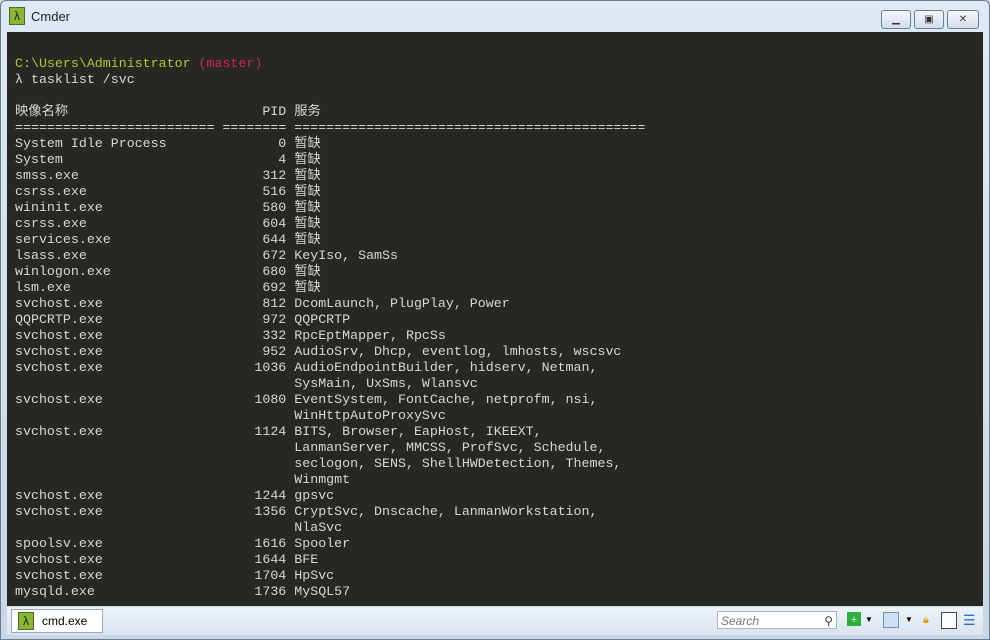  Describe the element at coordinates (495, 16) in the screenshot. I see `title-bar: λ Cmder ▁ ▣ ✕` at that location.